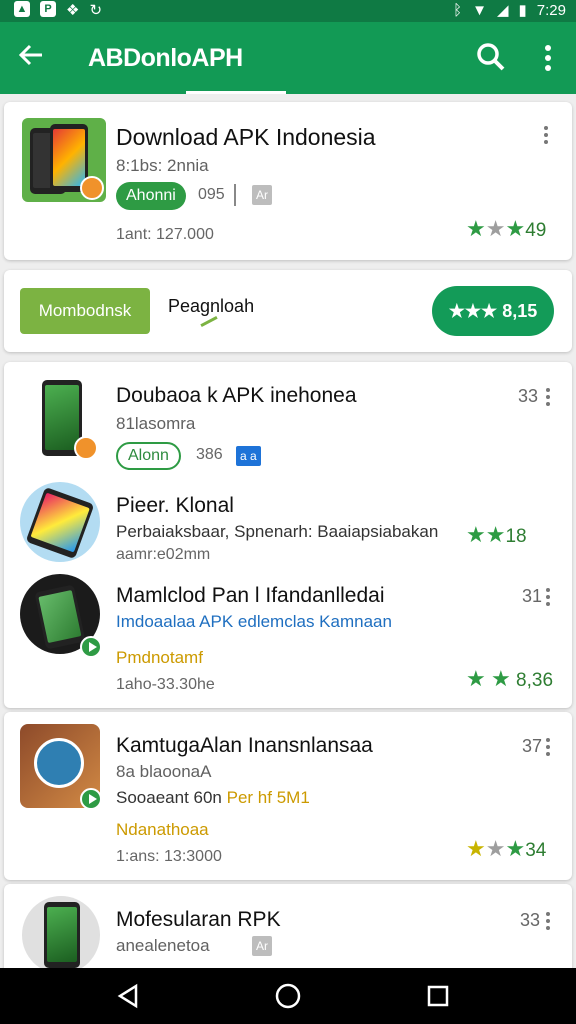 The image size is (576, 1024). What do you see at coordinates (164, 771) in the screenshot?
I see `app-subtitle: 8a blaoonaA` at bounding box center [164, 771].